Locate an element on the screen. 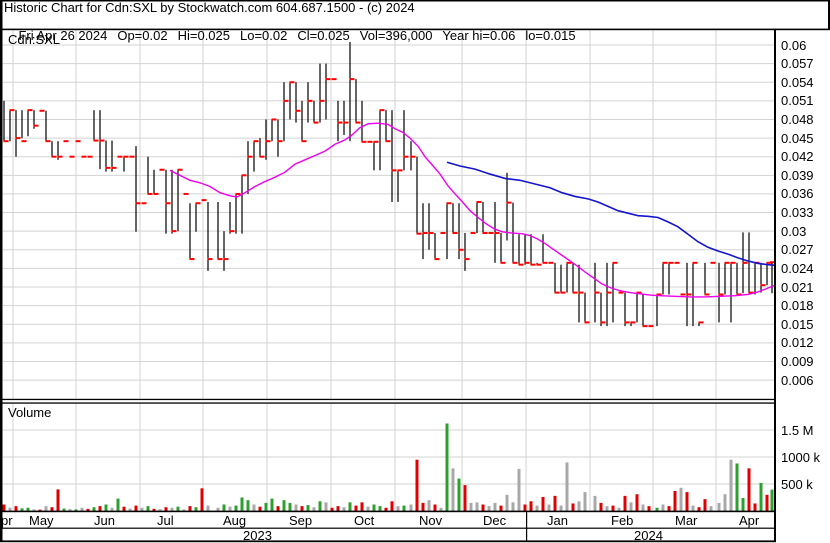  volume-axis-label: 500 k is located at coordinates (797, 484).